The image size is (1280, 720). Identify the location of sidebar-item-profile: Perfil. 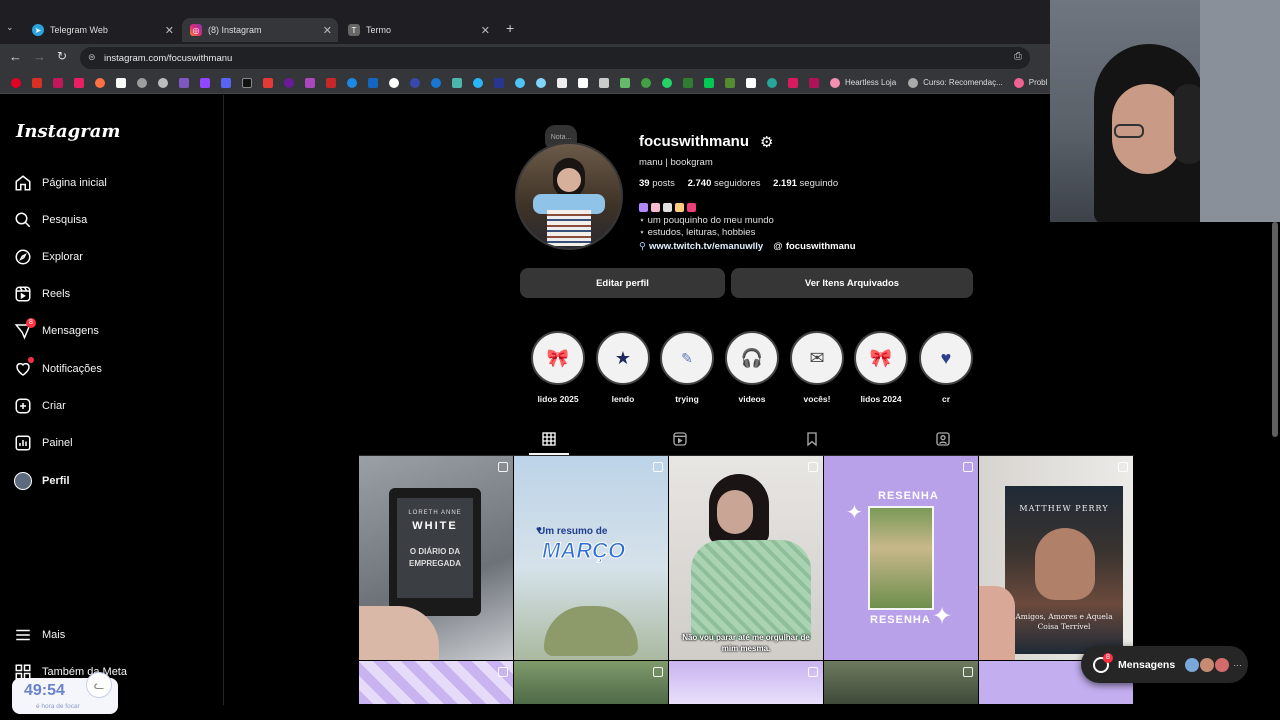
(42, 481).